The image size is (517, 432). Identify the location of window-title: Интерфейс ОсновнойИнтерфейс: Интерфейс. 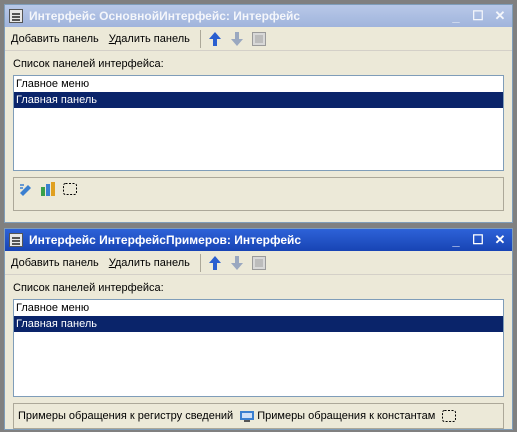
(165, 16).